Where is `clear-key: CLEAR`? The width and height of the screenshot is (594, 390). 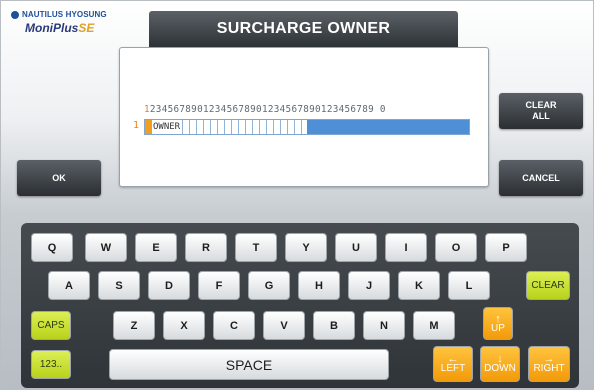
clear-key: CLEAR is located at coordinates (548, 285).